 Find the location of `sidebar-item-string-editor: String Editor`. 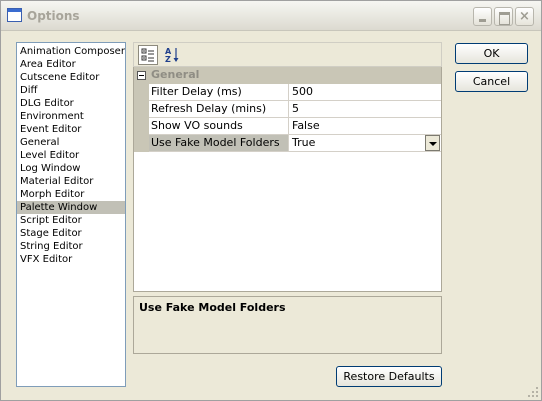

sidebar-item-string-editor: String Editor is located at coordinates (71, 246).